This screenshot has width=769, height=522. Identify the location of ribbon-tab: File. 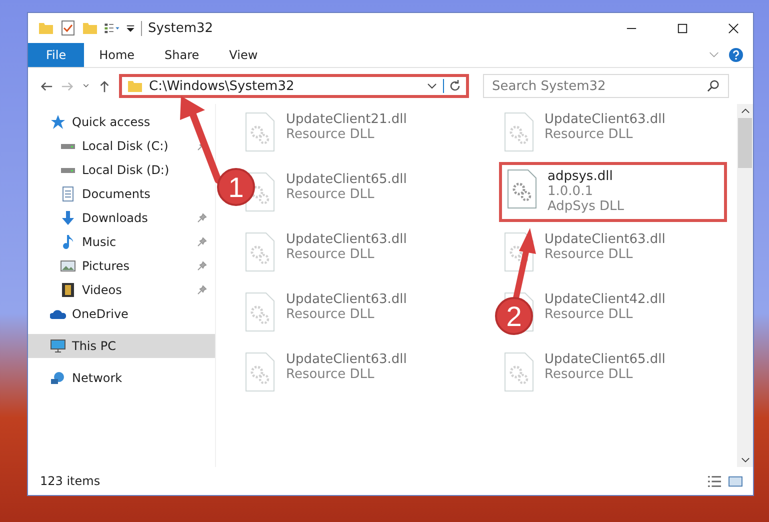
(56, 55).